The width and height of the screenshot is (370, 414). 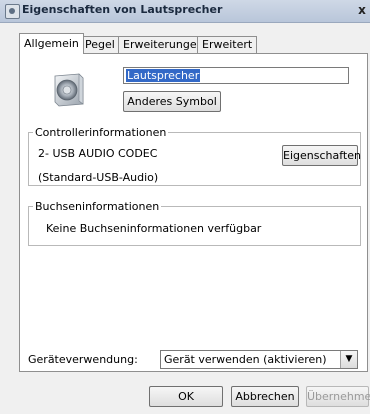 I want to click on jack-info-title: Buchseninformationen, so click(x=97, y=206).